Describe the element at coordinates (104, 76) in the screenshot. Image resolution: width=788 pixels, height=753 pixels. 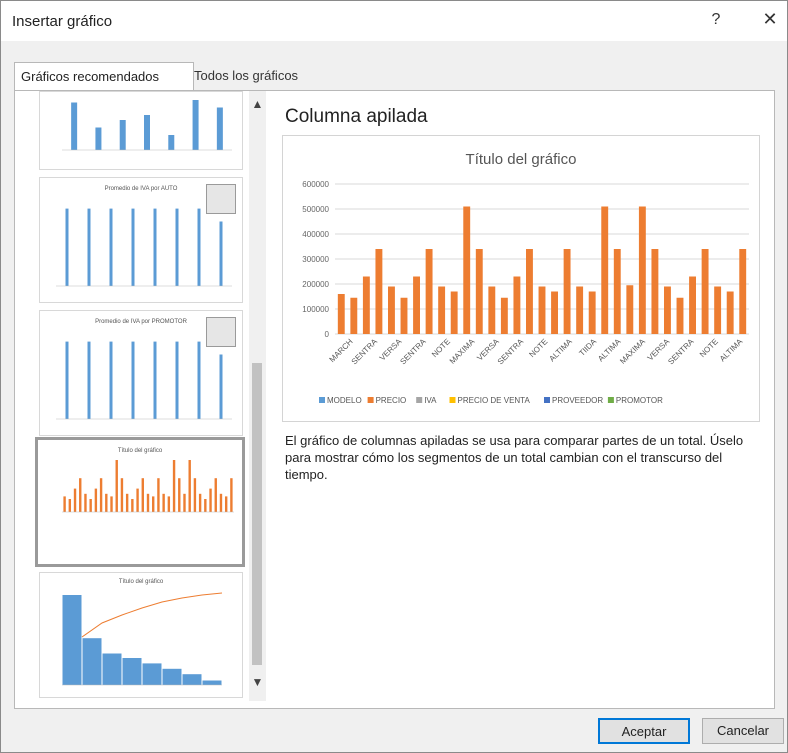
I see `tab-recommended-charts: Gráficos recomendados` at that location.